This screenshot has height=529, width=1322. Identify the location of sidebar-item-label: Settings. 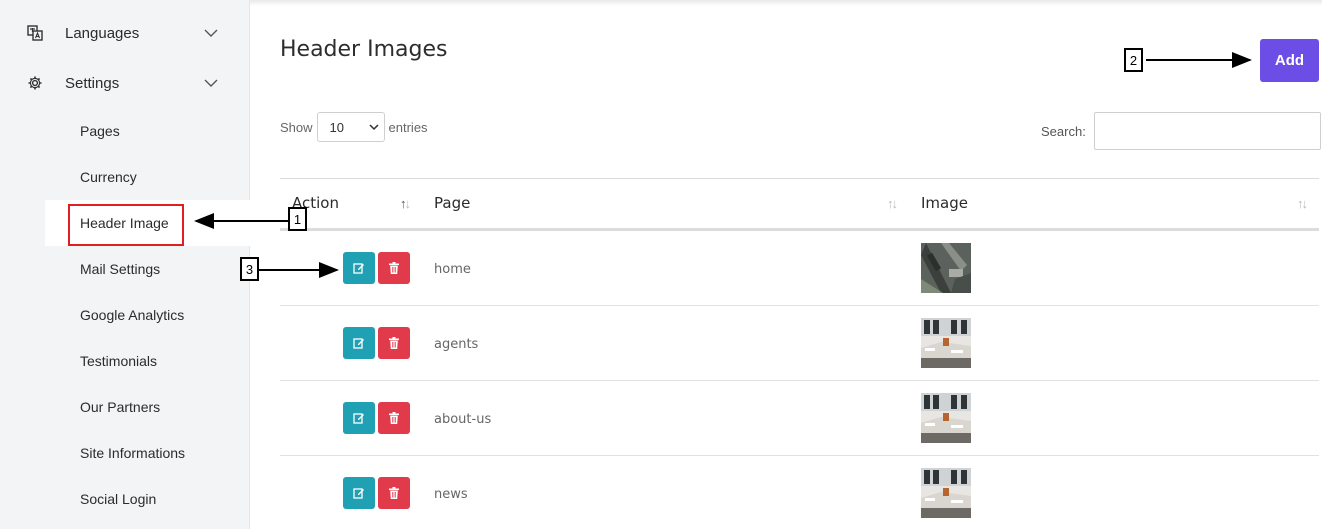
(92, 83).